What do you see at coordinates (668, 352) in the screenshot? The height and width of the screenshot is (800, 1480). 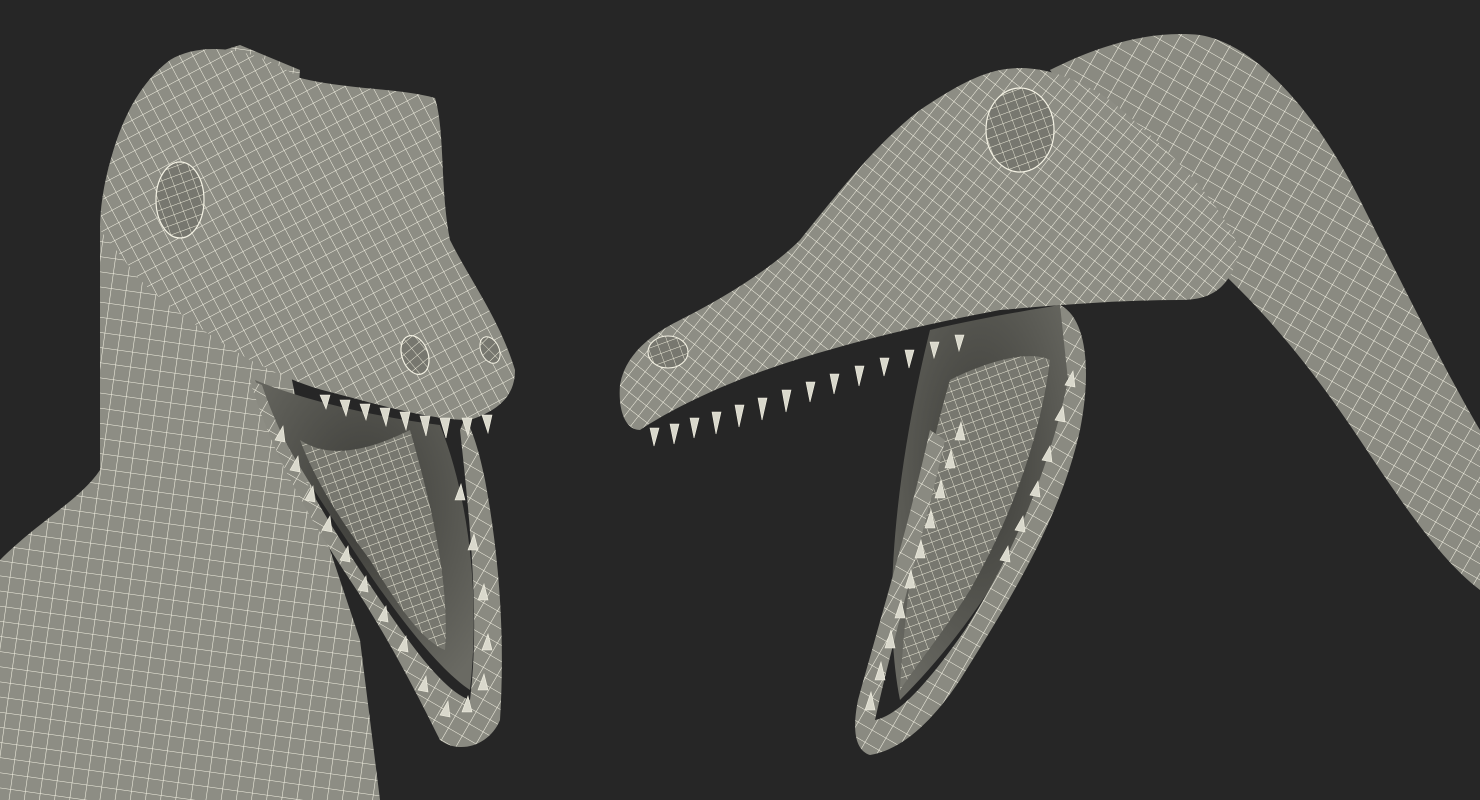 I see `nostril` at bounding box center [668, 352].